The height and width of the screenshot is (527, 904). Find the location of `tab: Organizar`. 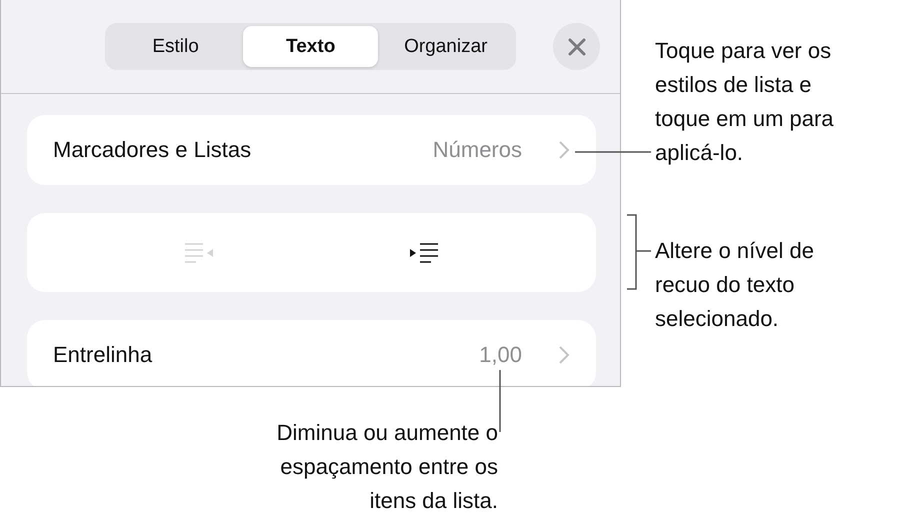

tab: Organizar is located at coordinates (446, 46).